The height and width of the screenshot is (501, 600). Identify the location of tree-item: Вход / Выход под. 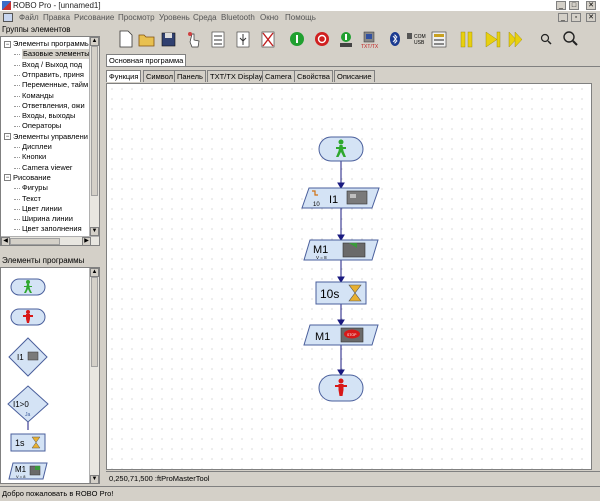
(52, 65).